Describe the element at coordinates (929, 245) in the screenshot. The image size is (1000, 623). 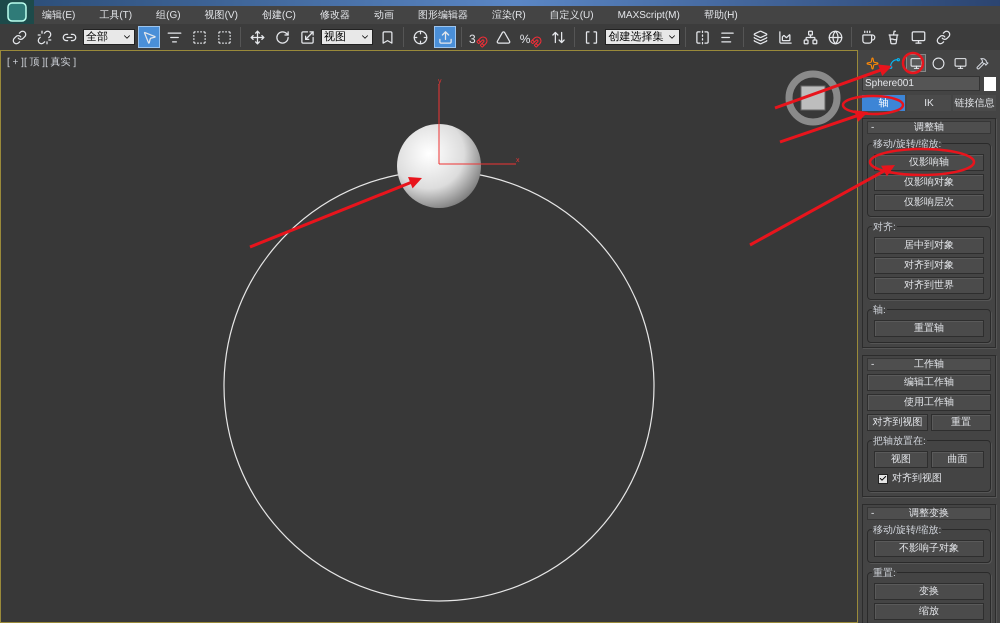
I see `panel-button: 居中到对象` at that location.